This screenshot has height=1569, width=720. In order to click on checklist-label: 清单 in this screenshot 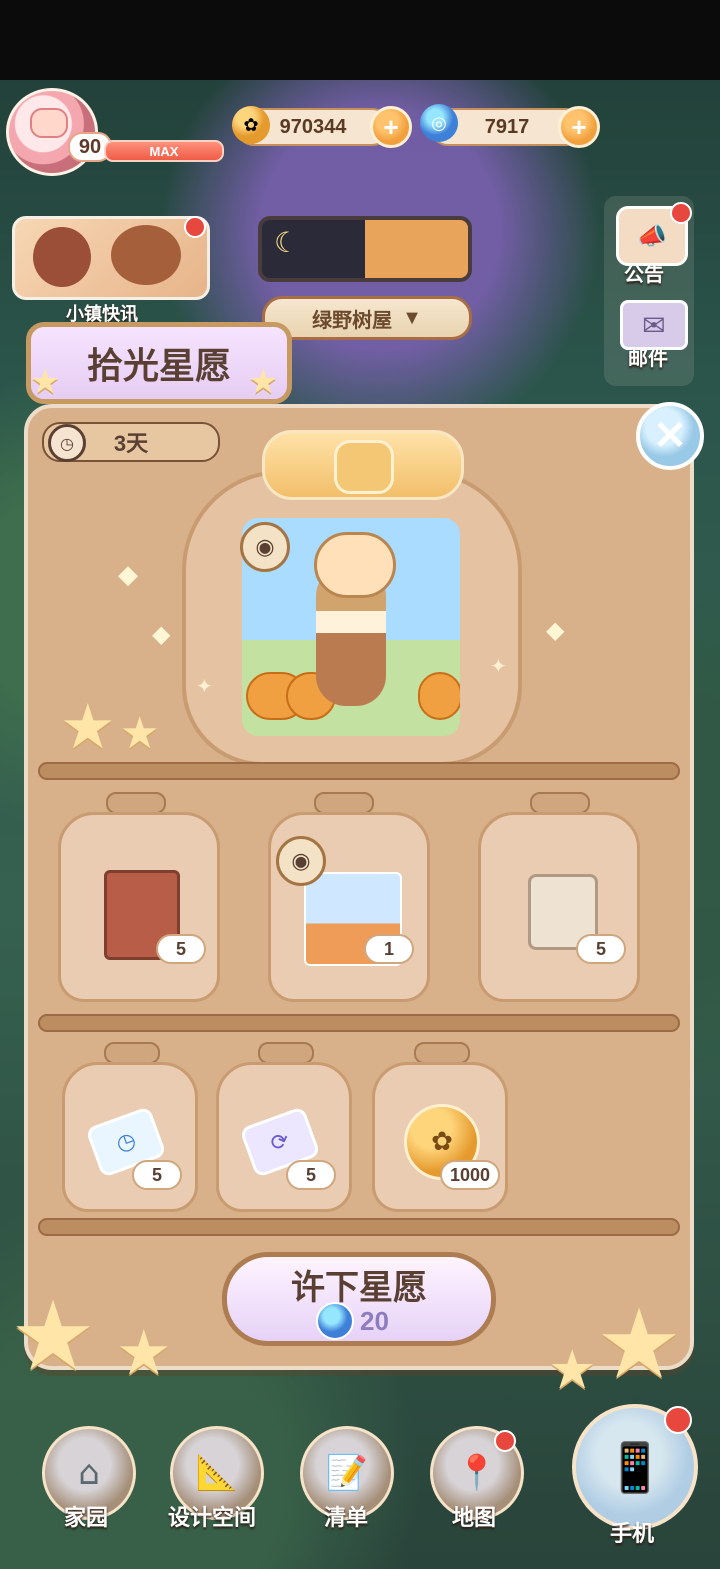, I will do `click(346, 1517)`.